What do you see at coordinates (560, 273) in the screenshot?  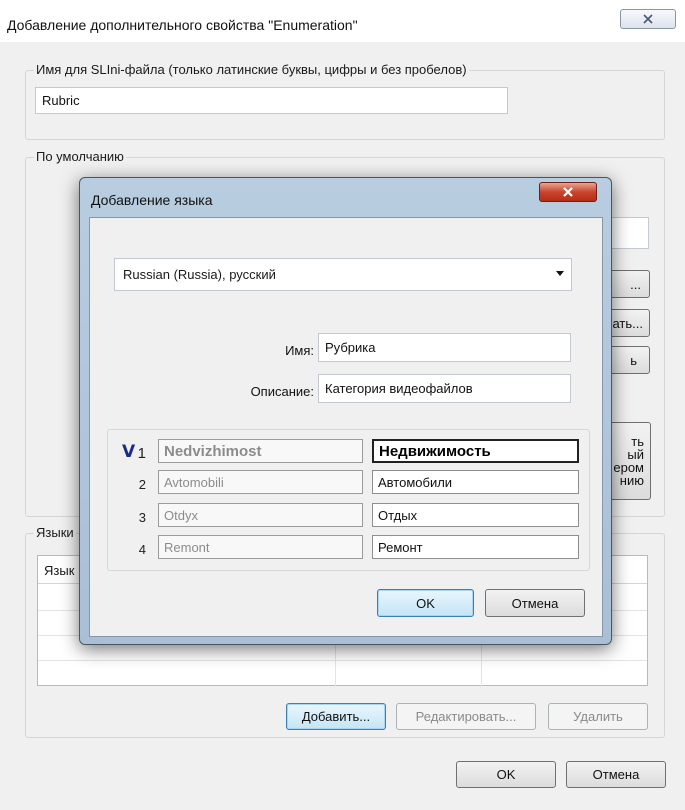 I see `chevron-down-icon` at bounding box center [560, 273].